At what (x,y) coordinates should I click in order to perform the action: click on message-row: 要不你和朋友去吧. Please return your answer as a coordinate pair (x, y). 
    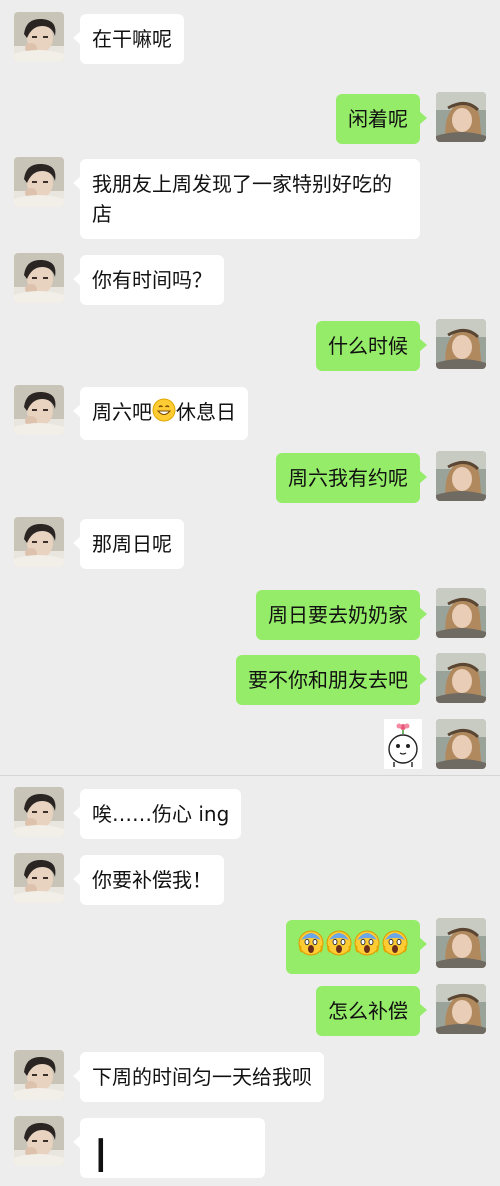
    Looking at the image, I should click on (250, 679).